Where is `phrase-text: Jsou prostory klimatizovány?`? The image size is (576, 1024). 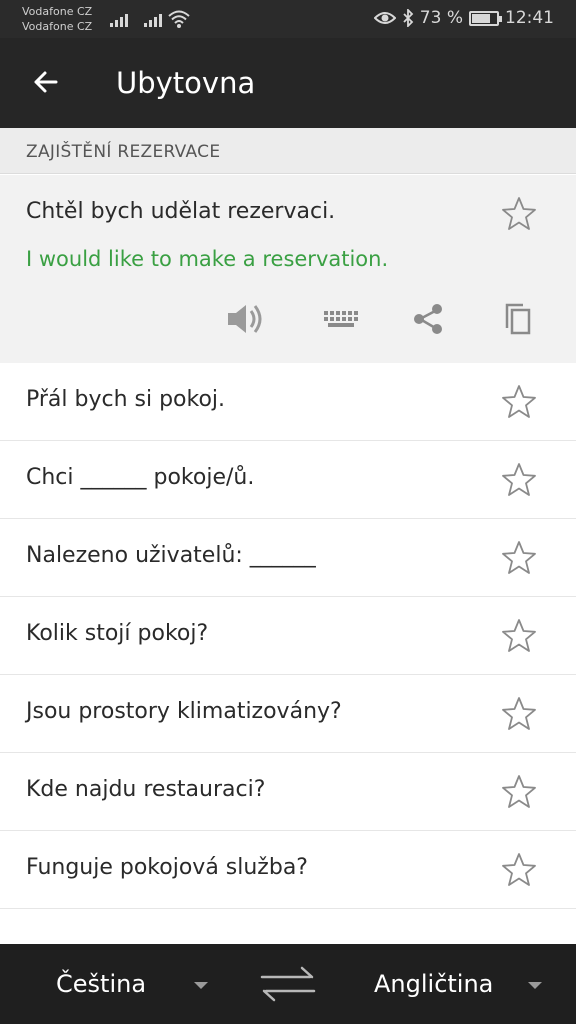
phrase-text: Jsou prostory klimatizovány? is located at coordinates (184, 711).